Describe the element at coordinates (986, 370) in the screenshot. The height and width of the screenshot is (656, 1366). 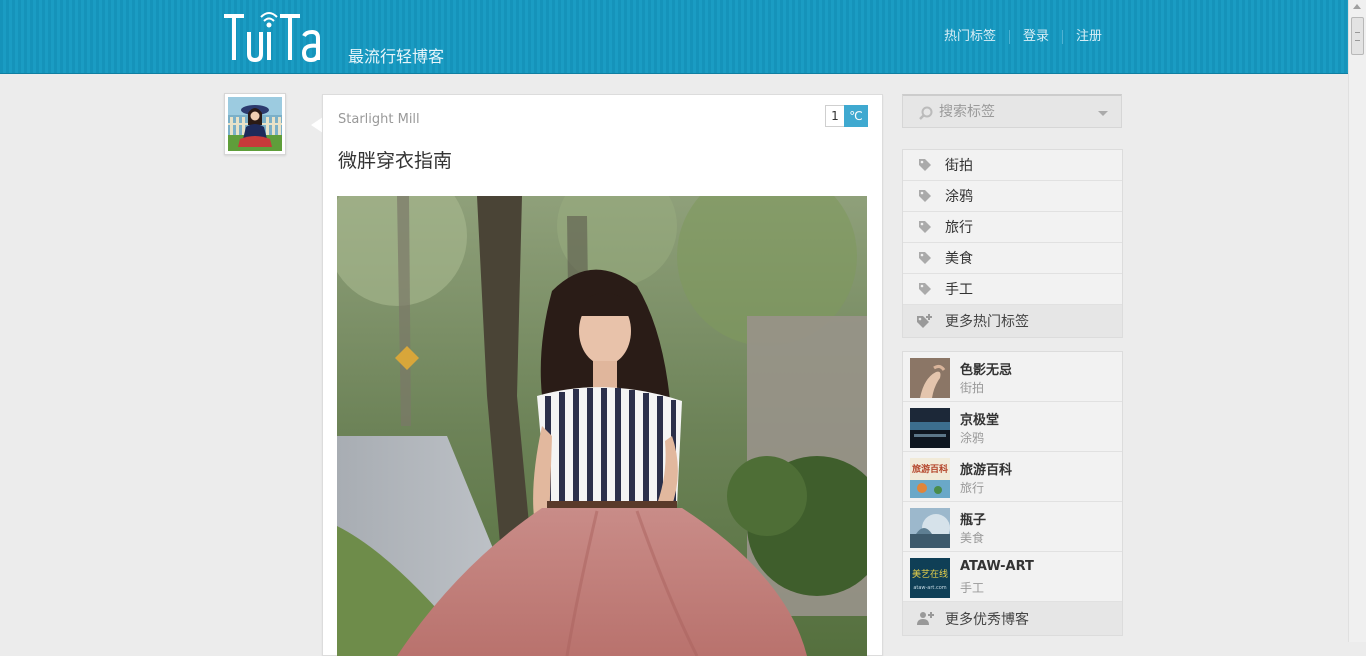
I see `blog-name: 色影无忌` at that location.